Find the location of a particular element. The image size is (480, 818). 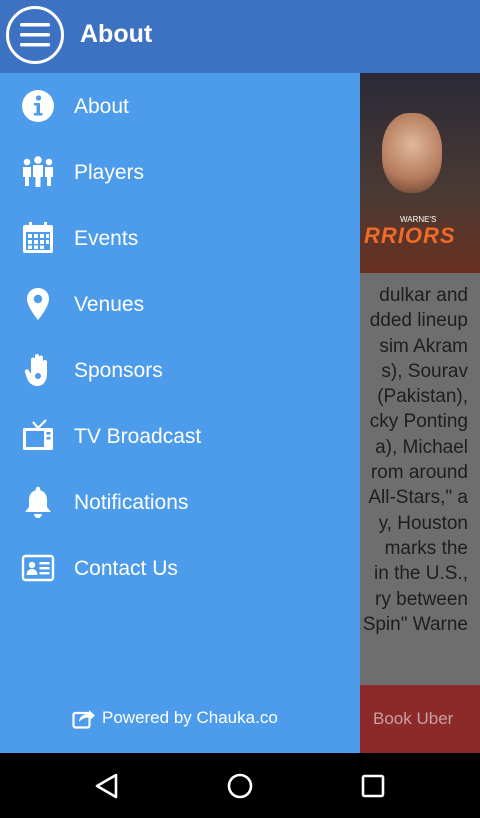

tv-icon is located at coordinates (38, 436).